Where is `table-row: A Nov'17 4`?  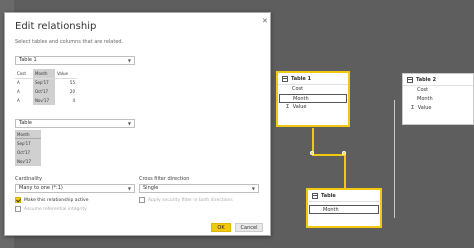
table-row: A Nov'17 4 is located at coordinates (46, 100).